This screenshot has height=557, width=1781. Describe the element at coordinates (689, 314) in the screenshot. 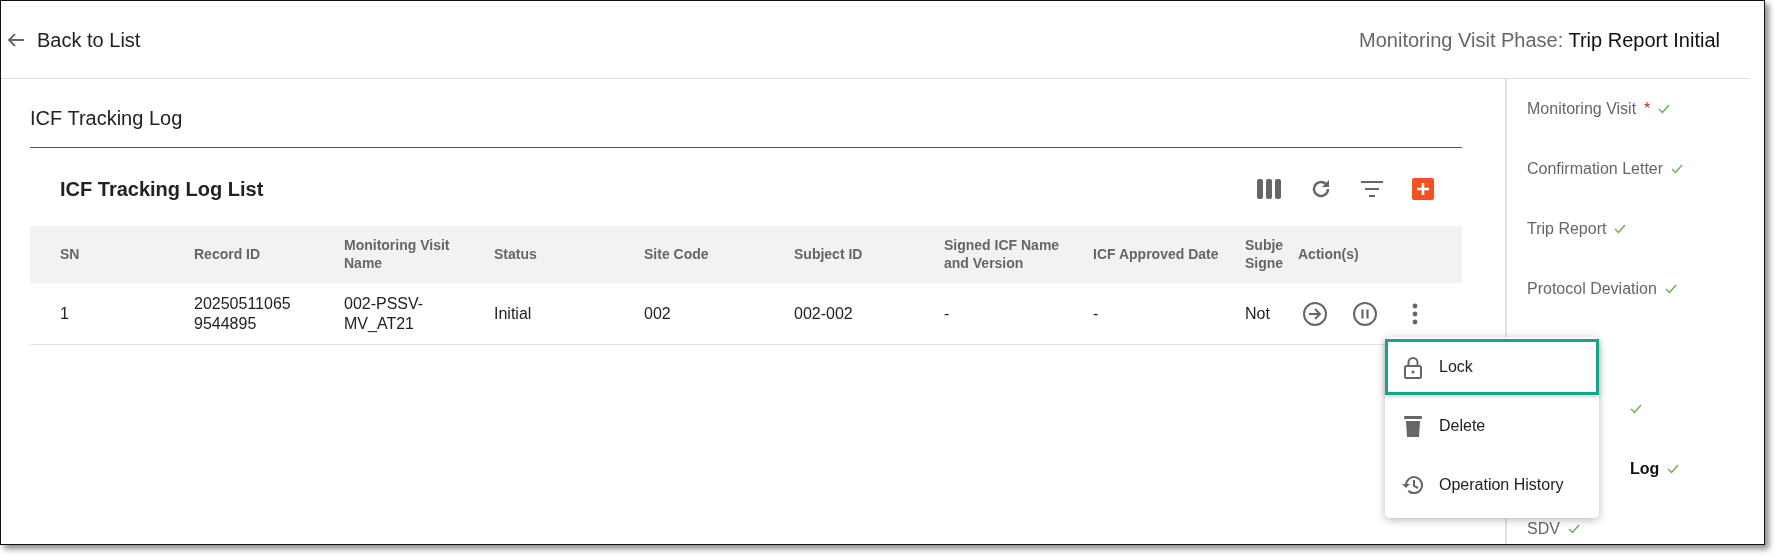

I see `table-cell: 002` at that location.